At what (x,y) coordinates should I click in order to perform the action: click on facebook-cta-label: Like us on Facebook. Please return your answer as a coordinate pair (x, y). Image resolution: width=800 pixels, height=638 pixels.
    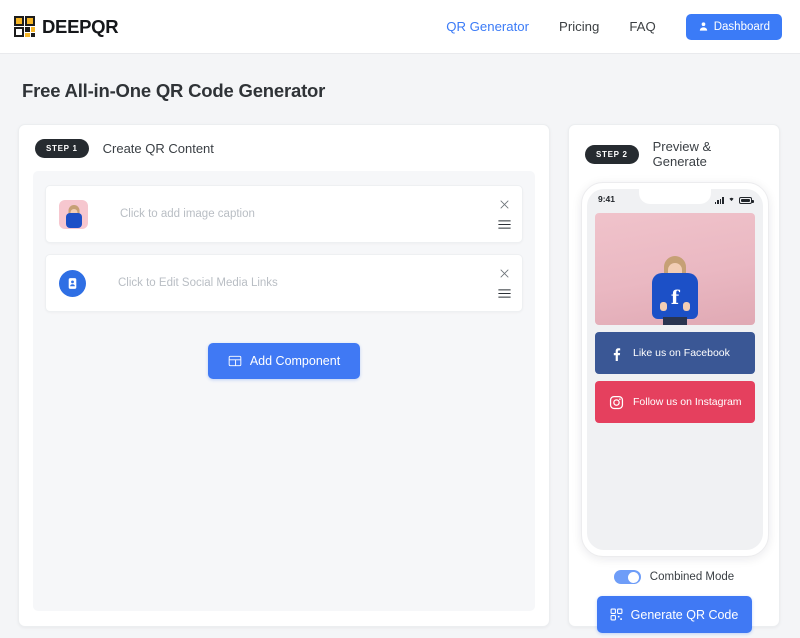
    Looking at the image, I should click on (681, 353).